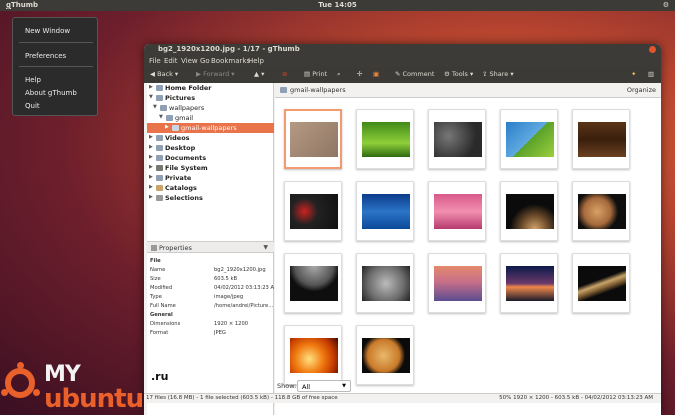 This screenshot has height=415, width=675. I want to click on filter-bar: Show: All ▼, so click(468, 386).